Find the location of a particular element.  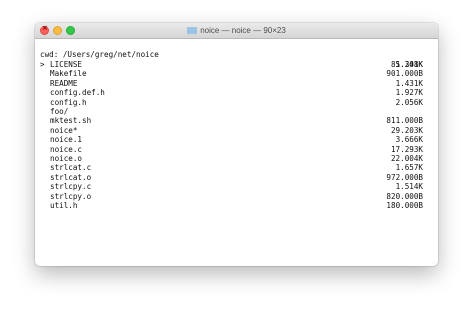

file-size: 2.056K is located at coordinates (409, 102).